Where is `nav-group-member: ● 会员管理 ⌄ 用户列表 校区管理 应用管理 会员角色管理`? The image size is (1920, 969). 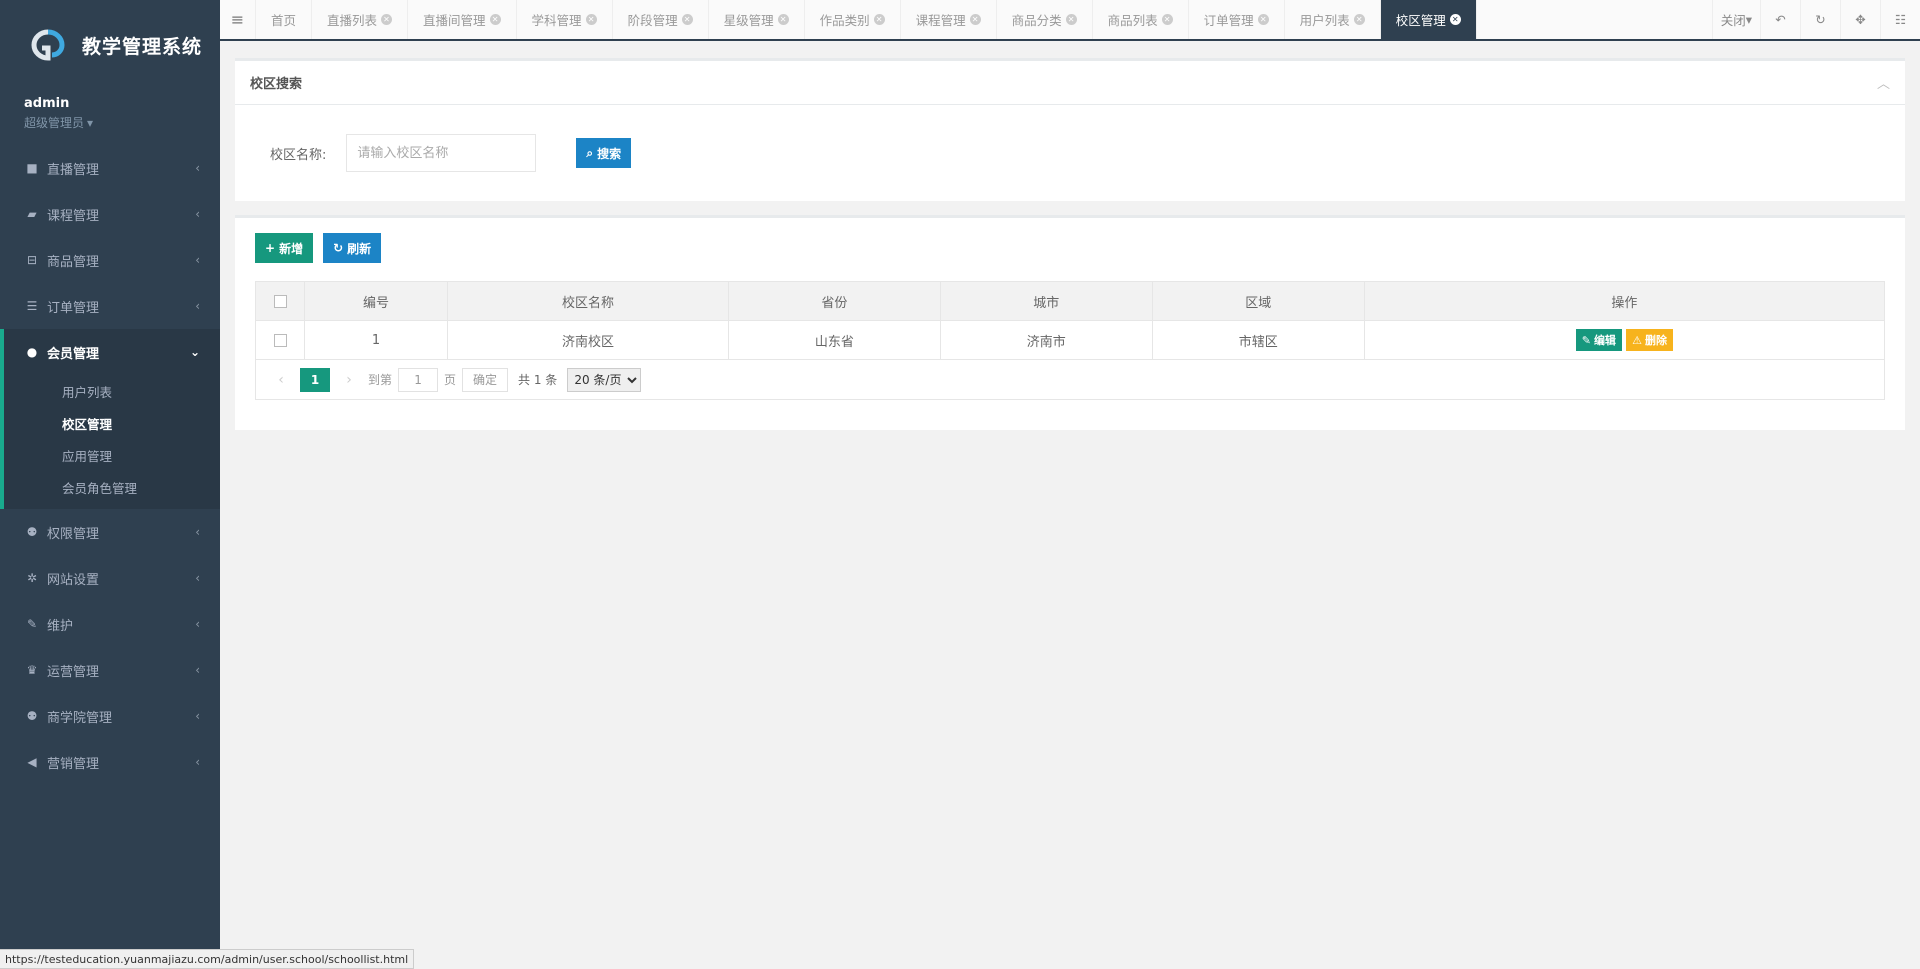
nav-group-member: ● 会员管理 ⌄ 用户列表 校区管理 应用管理 会员角色管理 is located at coordinates (110, 419).